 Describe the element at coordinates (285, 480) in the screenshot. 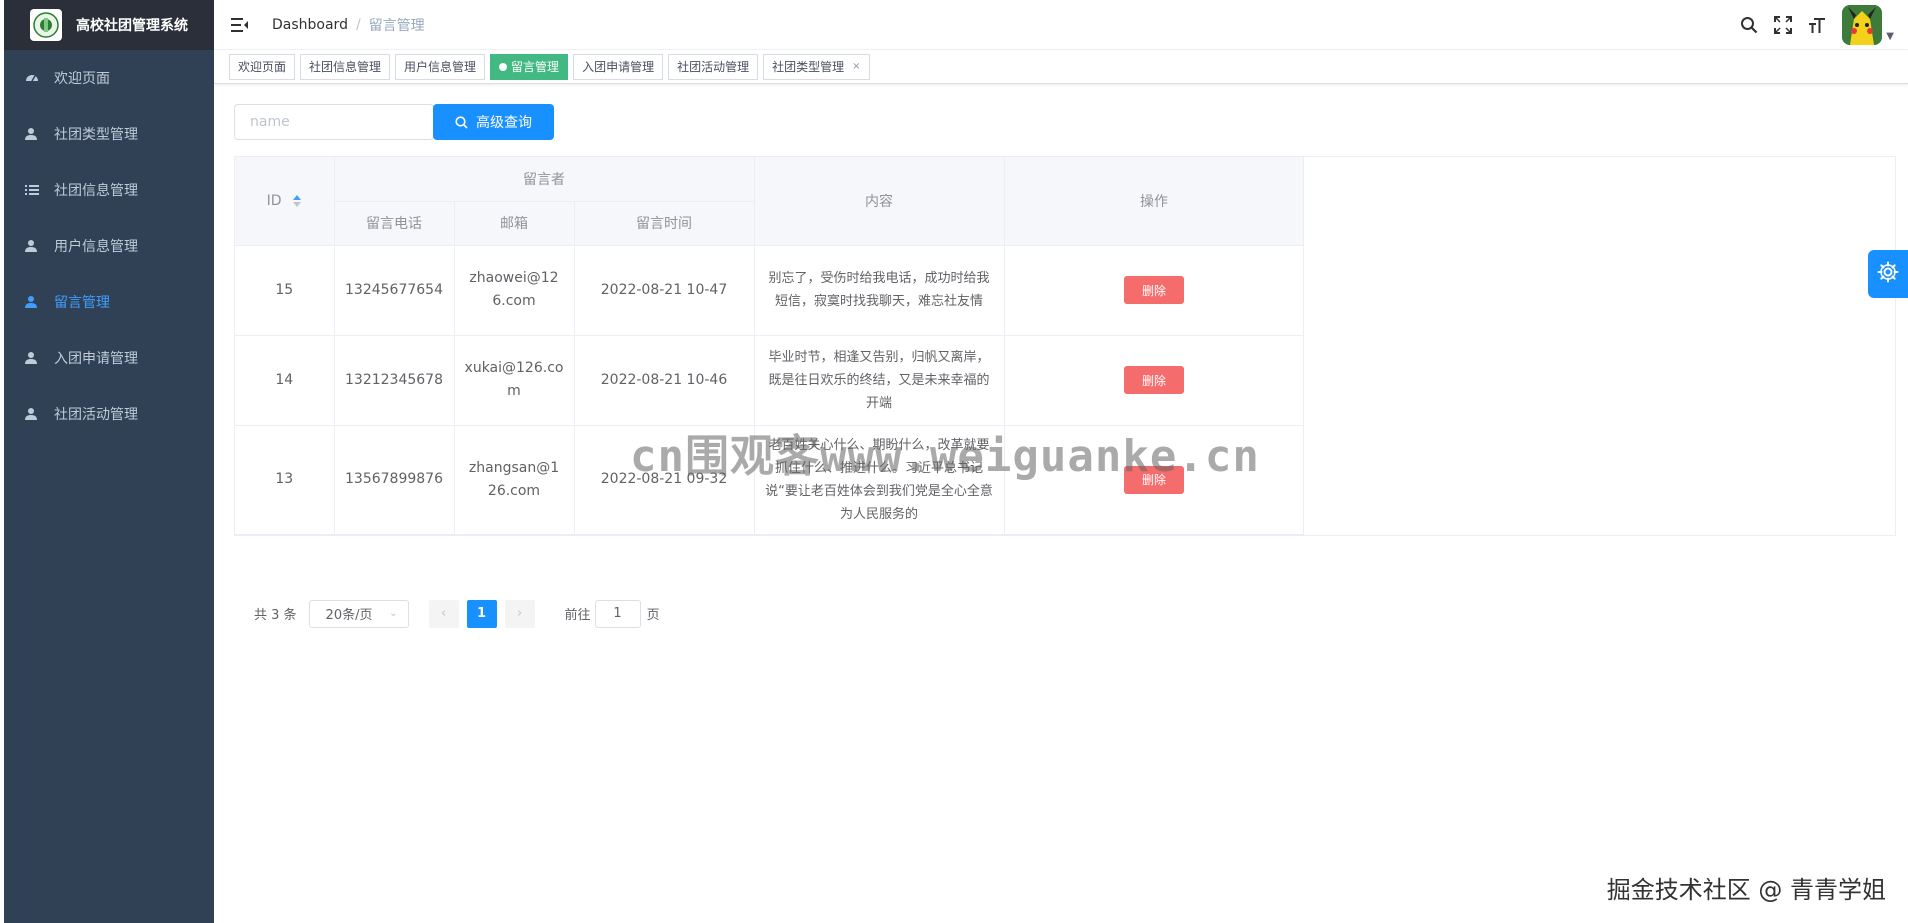

I see `cell-id: 13` at that location.